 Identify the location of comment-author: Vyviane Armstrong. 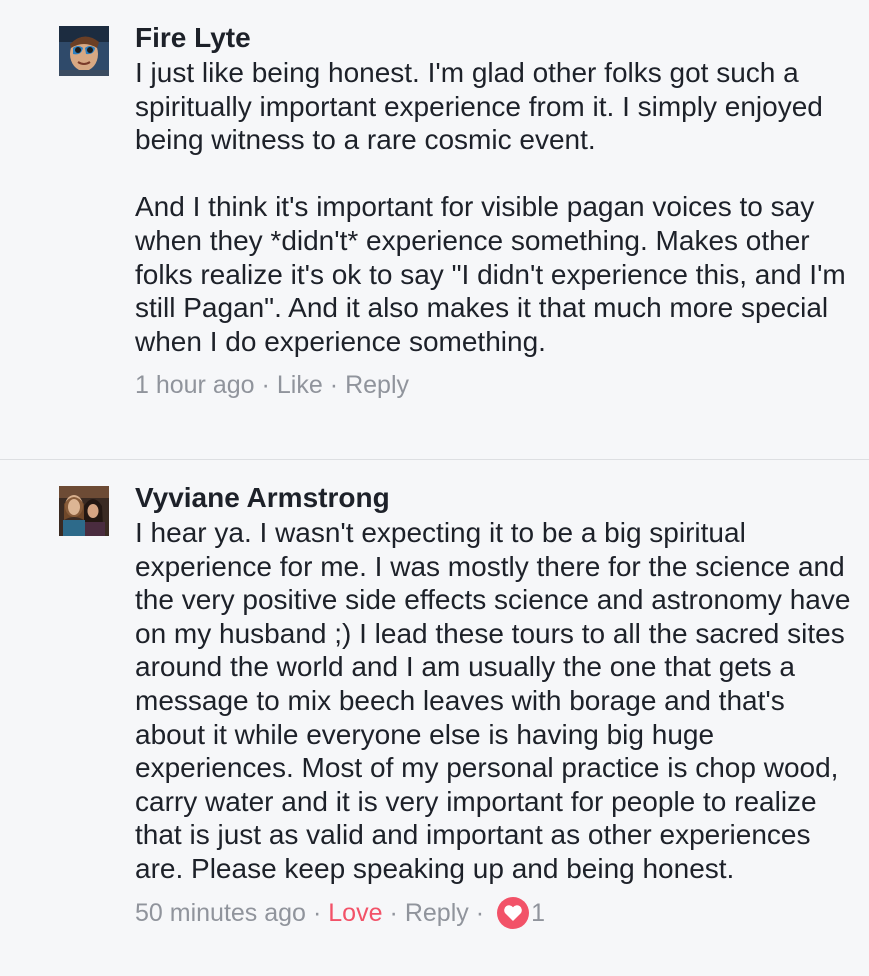
(495, 498).